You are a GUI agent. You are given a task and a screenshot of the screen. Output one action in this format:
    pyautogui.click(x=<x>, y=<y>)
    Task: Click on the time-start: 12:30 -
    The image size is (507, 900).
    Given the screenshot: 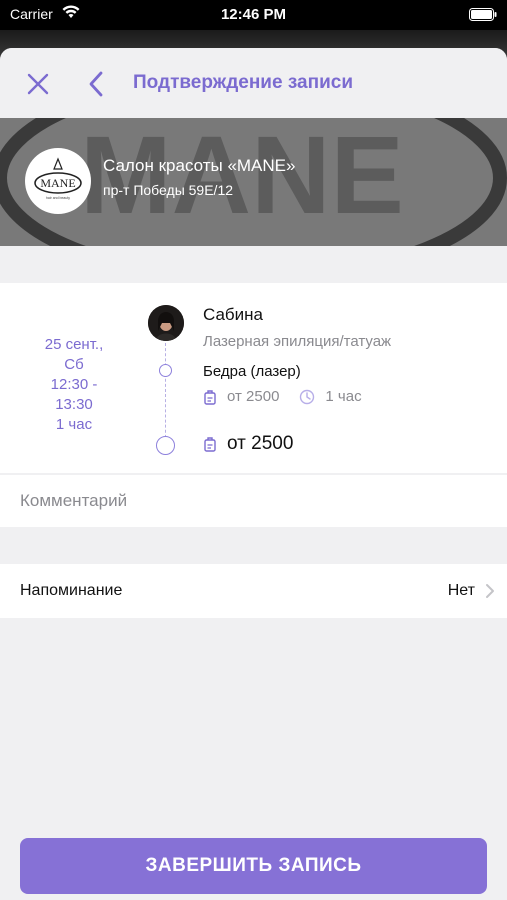 What is the action you would take?
    pyautogui.click(x=74, y=384)
    